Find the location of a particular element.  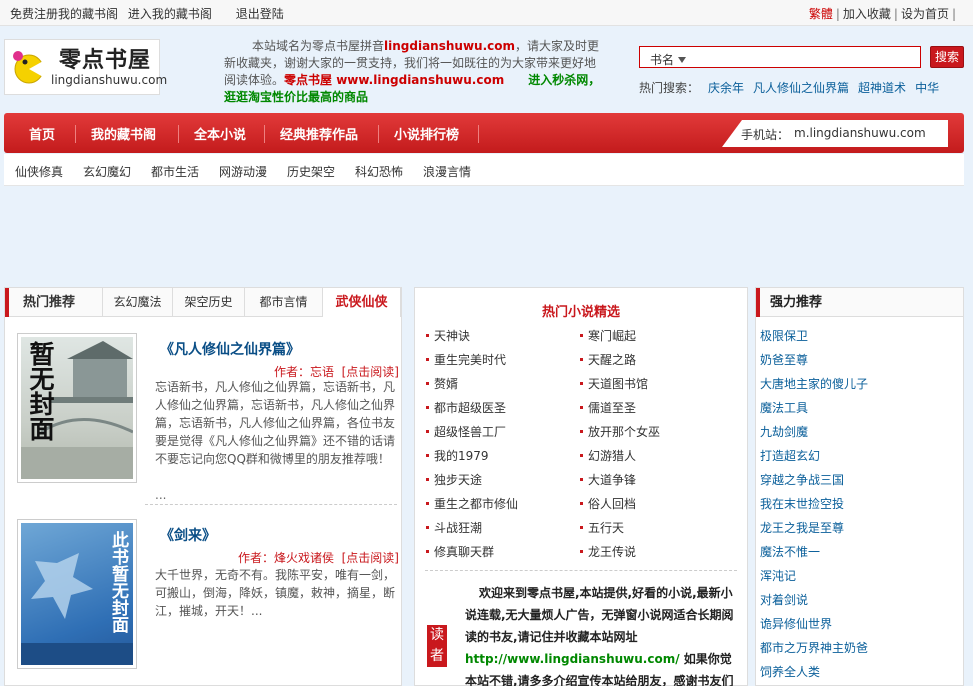

recommend-link: 大唐地主家的傻儿子 is located at coordinates (814, 383).